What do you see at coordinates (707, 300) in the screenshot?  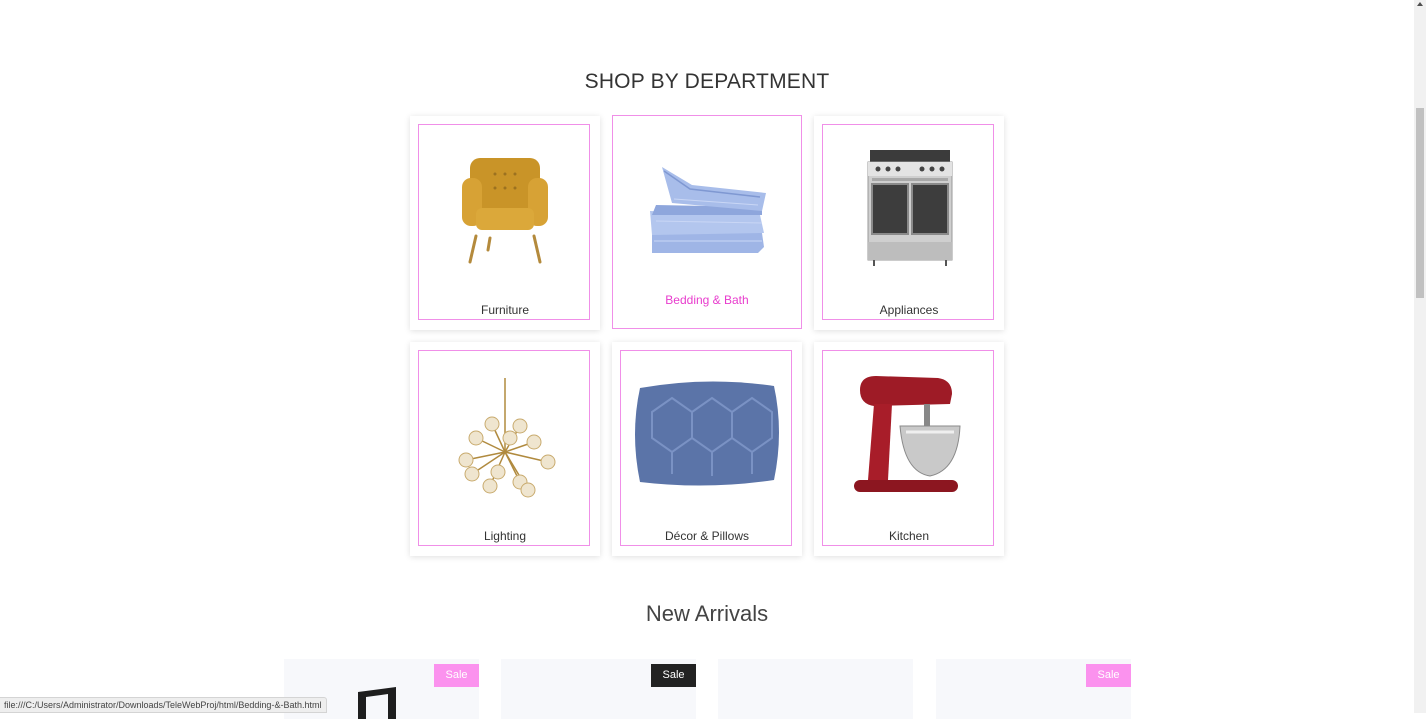 I see `department-label: Bedding & Bath` at bounding box center [707, 300].